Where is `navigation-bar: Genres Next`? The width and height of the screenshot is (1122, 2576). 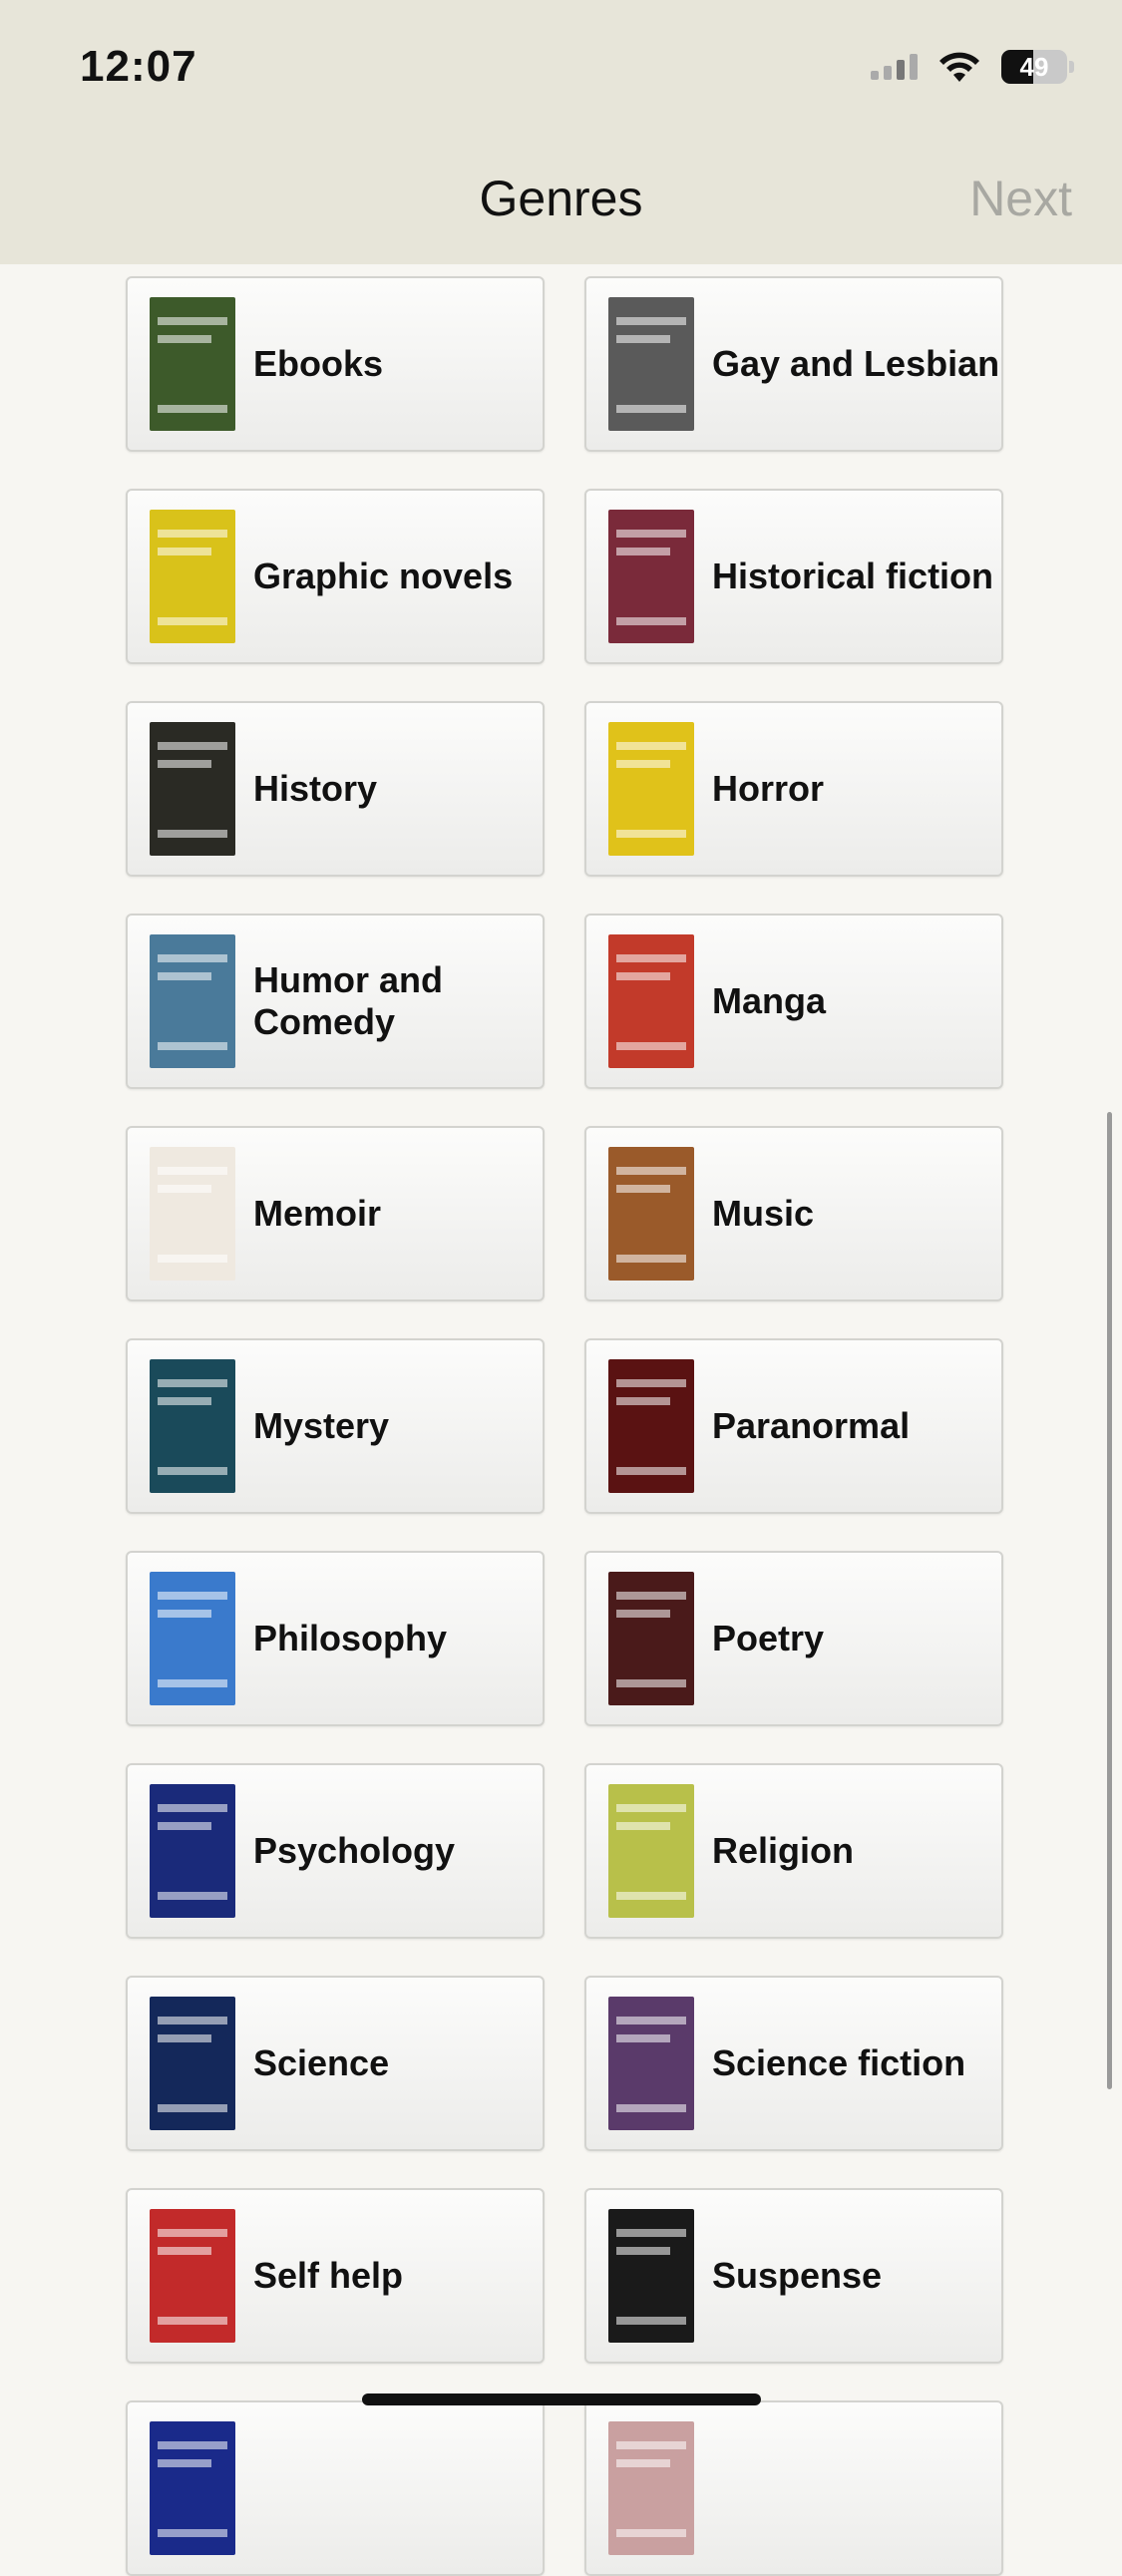 navigation-bar: Genres Next is located at coordinates (561, 197).